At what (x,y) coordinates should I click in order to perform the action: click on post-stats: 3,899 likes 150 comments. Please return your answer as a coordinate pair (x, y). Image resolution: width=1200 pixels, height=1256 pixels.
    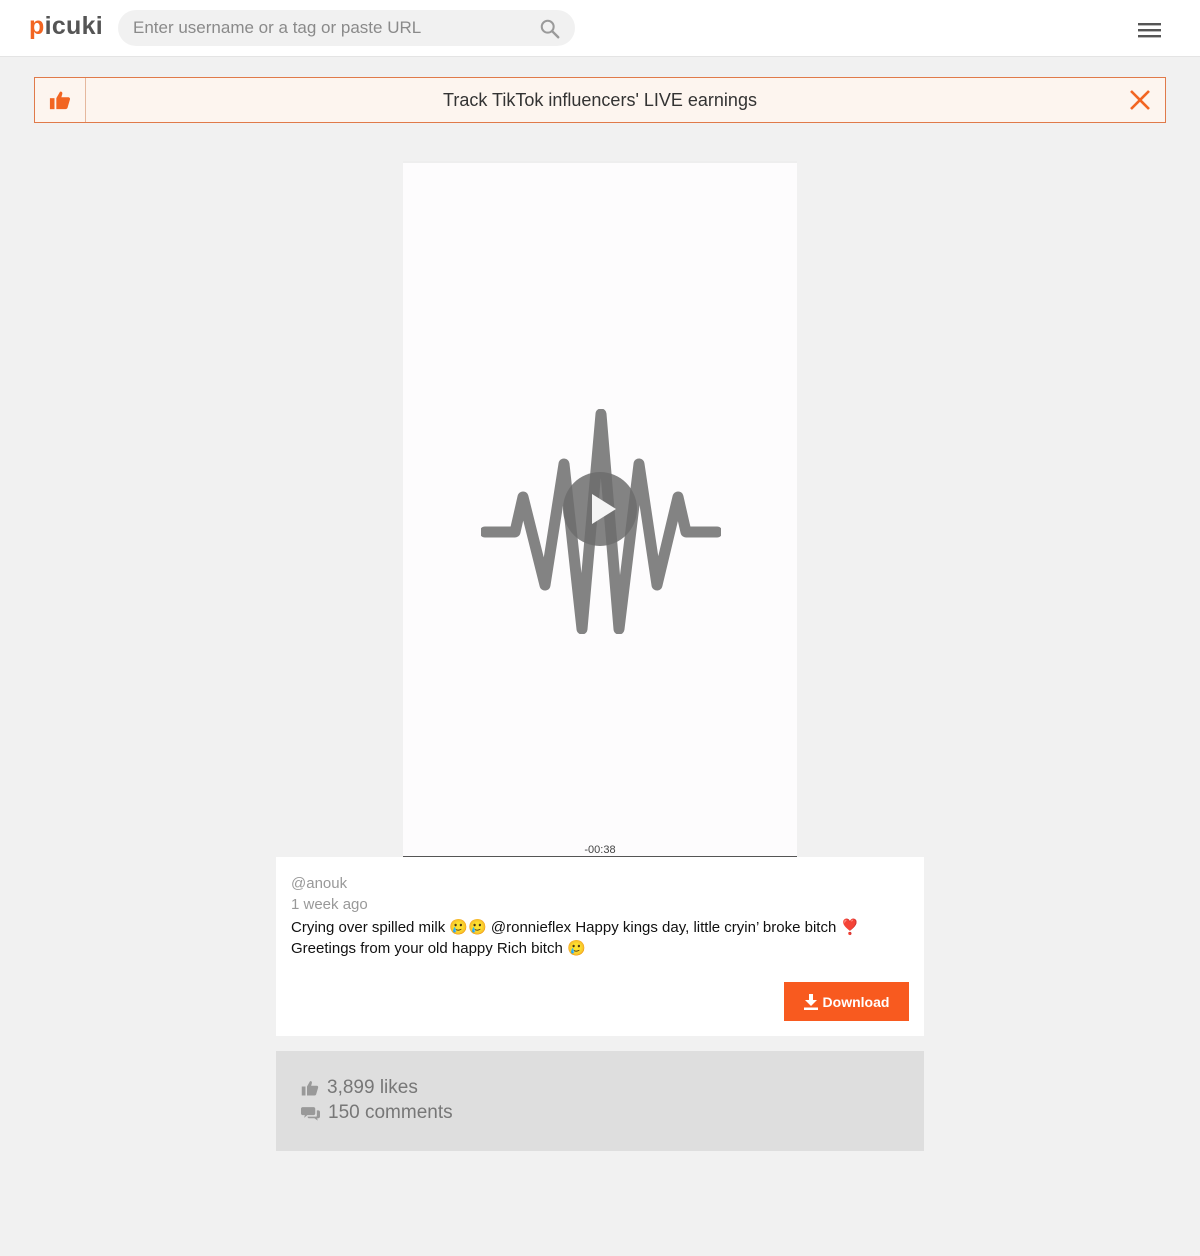
    Looking at the image, I should click on (600, 1101).